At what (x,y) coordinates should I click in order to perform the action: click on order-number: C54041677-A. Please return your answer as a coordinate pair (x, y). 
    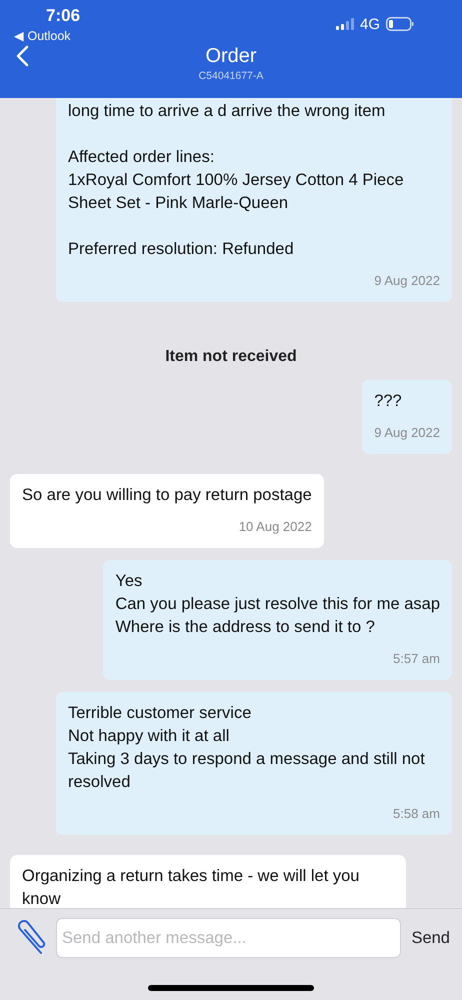
    Looking at the image, I should click on (231, 76).